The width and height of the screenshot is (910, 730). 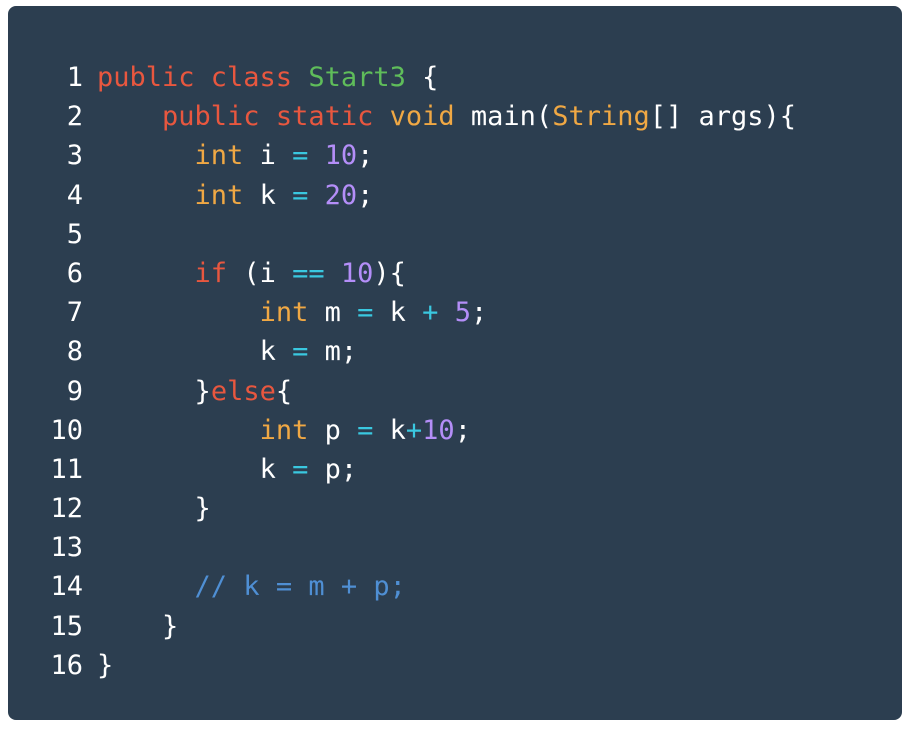 I want to click on code-token-plain: i, so click(x=268, y=156).